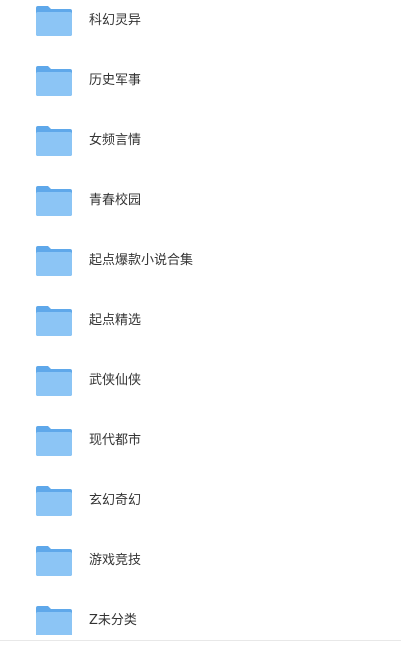 This screenshot has height=647, width=401. Describe the element at coordinates (115, 80) in the screenshot. I see `folder-name: 历史军事` at that location.